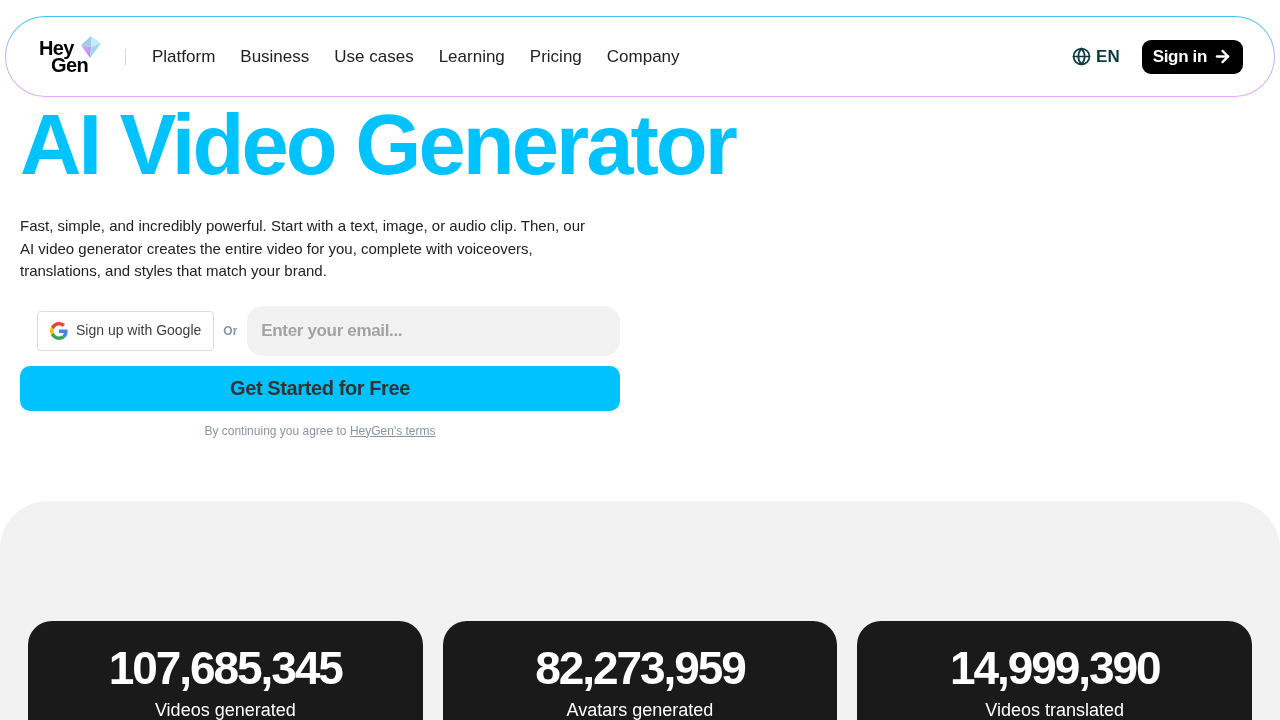  I want to click on google-g-icon, so click(59, 330).